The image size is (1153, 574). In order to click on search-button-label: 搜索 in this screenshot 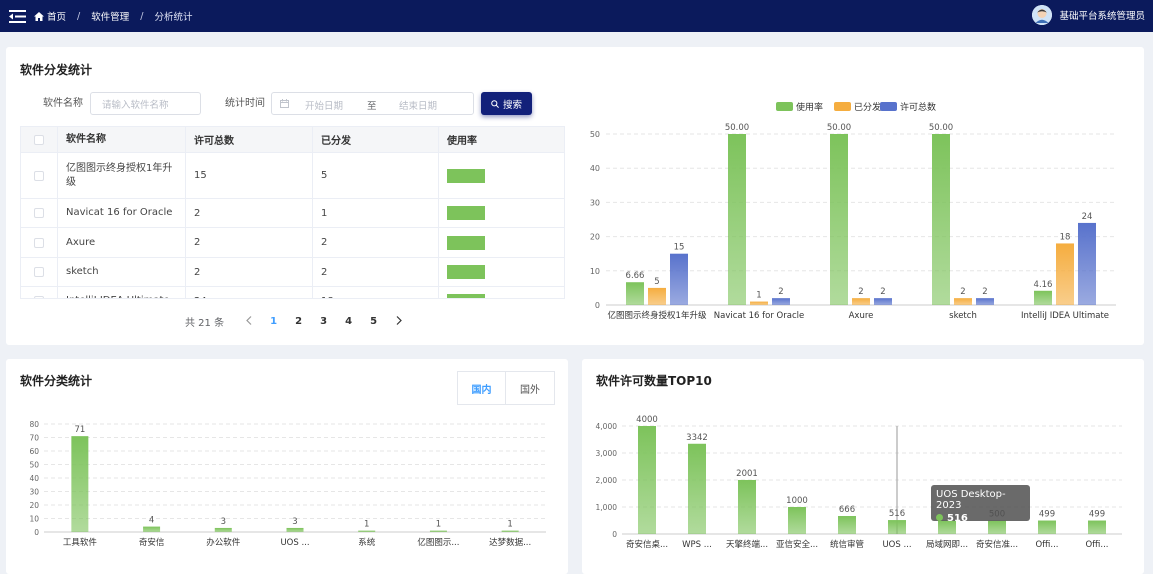, I will do `click(512, 105)`.